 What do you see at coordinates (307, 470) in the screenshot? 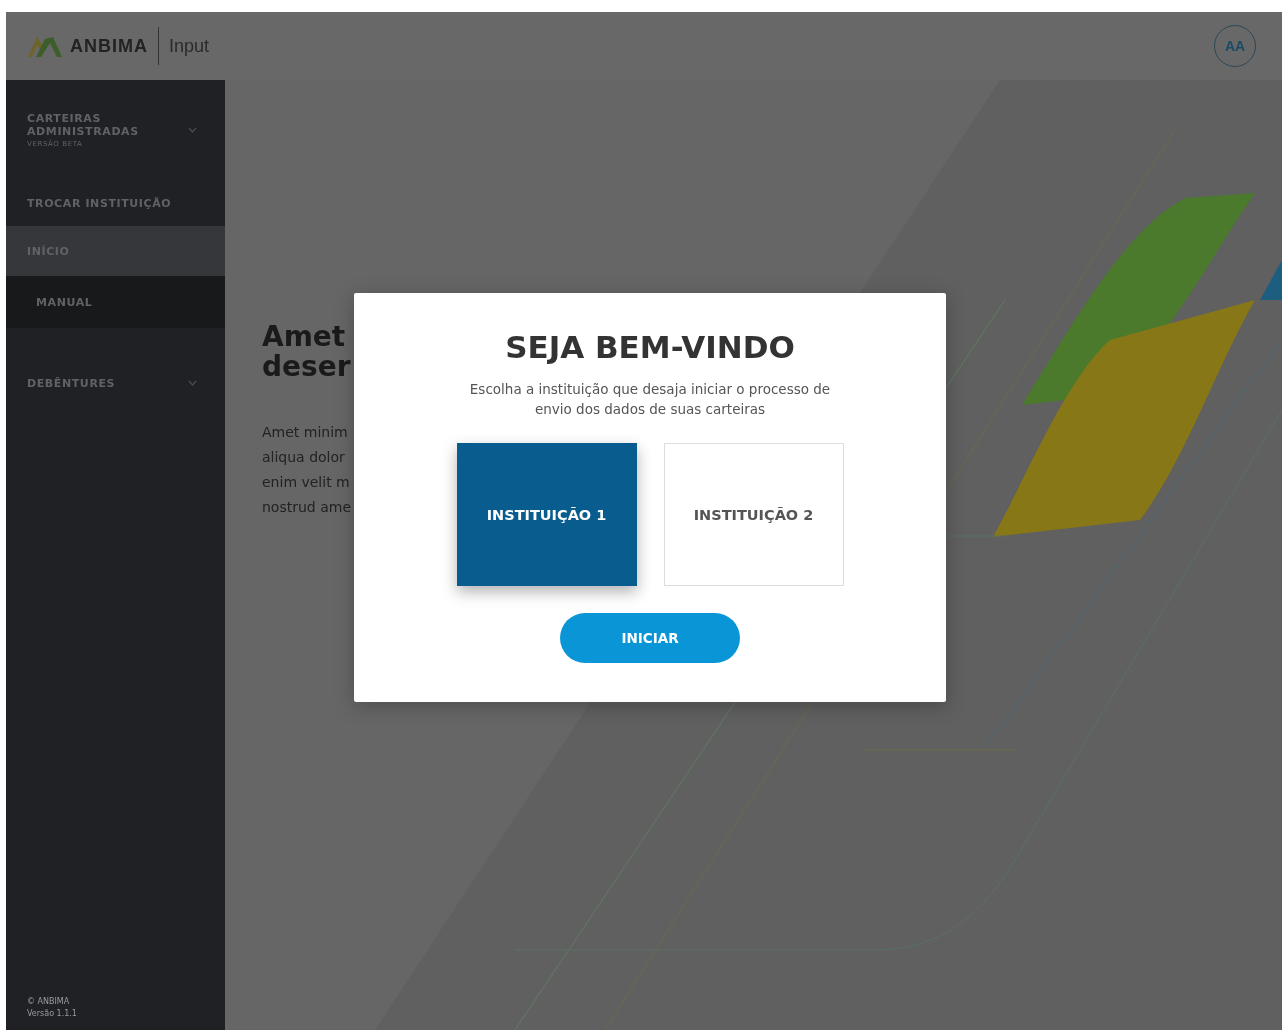
I see `intro-paragraph: Amet minim aliqua dolor enim velit m nostrud ame` at bounding box center [307, 470].